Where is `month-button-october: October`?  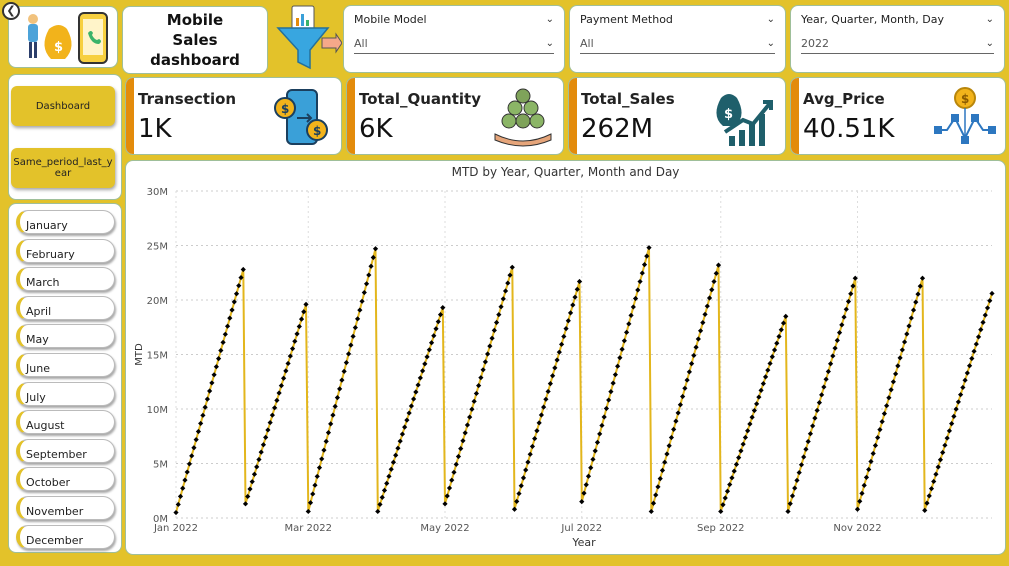
month-button-october: October is located at coordinates (65, 479).